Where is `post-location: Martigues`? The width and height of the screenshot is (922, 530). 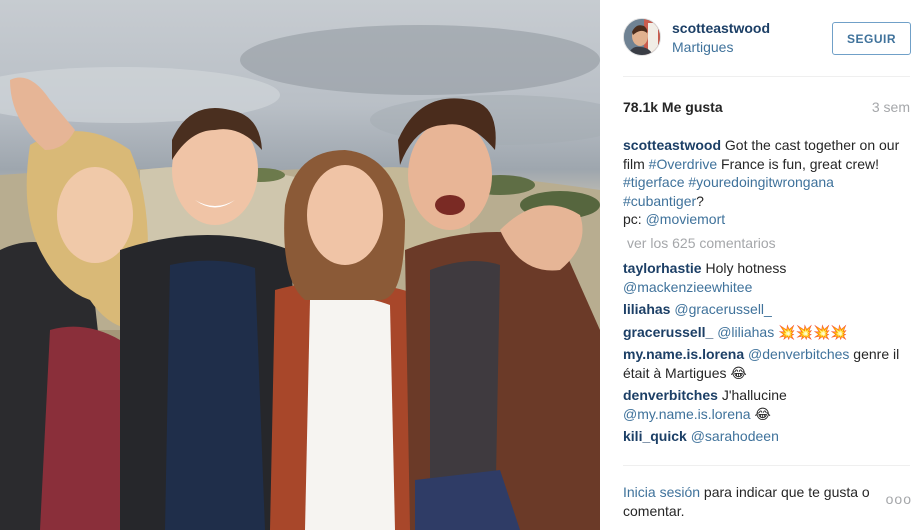 post-location: Martigues is located at coordinates (702, 47).